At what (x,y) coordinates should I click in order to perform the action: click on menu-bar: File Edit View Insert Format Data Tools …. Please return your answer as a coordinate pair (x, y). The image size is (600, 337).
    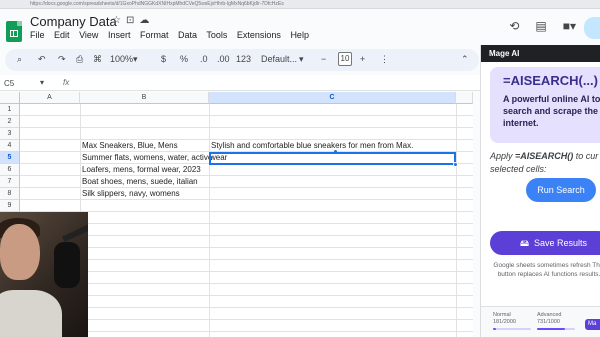
    Looking at the image, I should click on (173, 35).